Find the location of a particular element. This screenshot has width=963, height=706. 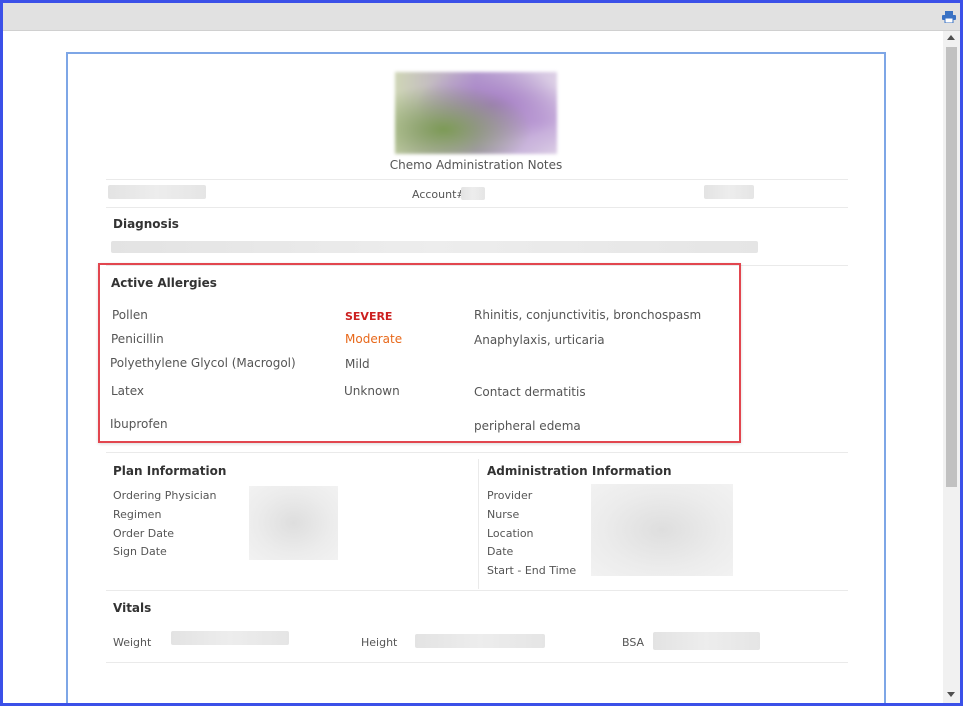

allergy-name: Pollen is located at coordinates (130, 315).